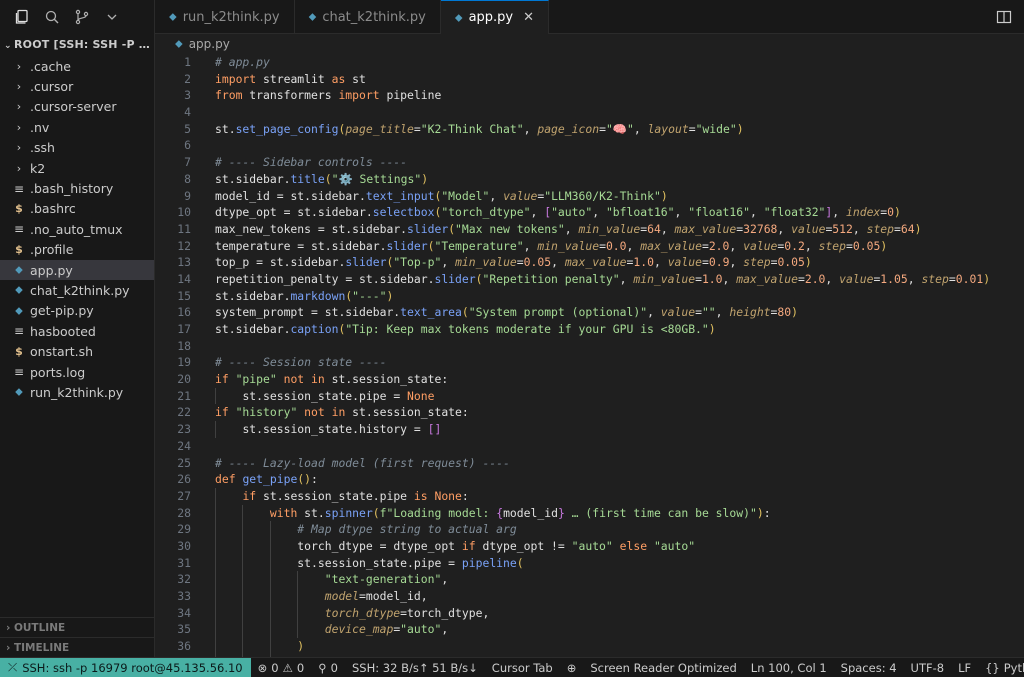  Describe the element at coordinates (589, 296) in the screenshot. I see `code-line: 15 st.sidebar.markdown("---")` at that location.